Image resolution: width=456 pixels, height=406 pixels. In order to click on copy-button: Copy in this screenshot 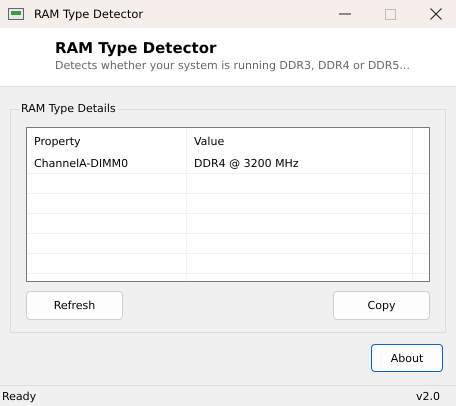, I will do `click(381, 305)`.